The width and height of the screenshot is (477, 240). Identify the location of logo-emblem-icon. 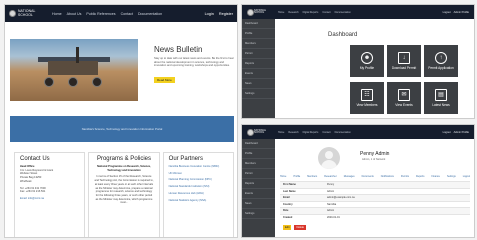
(250, 12).